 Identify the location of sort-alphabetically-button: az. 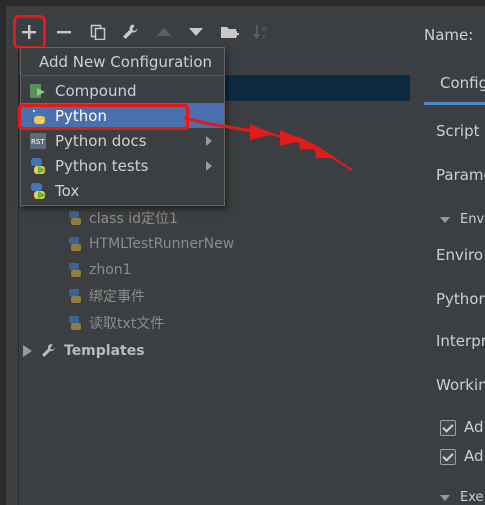
(262, 32).